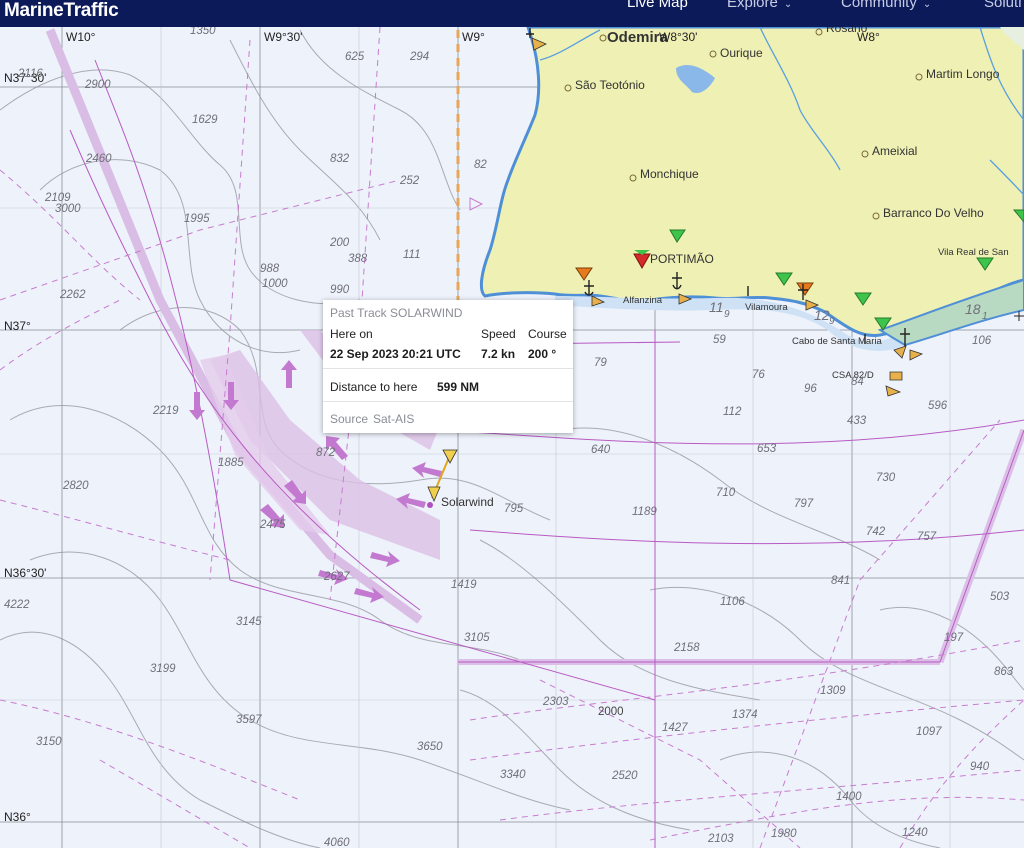 The image size is (1024, 848). I want to click on place-label-sao-teotonio: São Teotónio, so click(610, 85).